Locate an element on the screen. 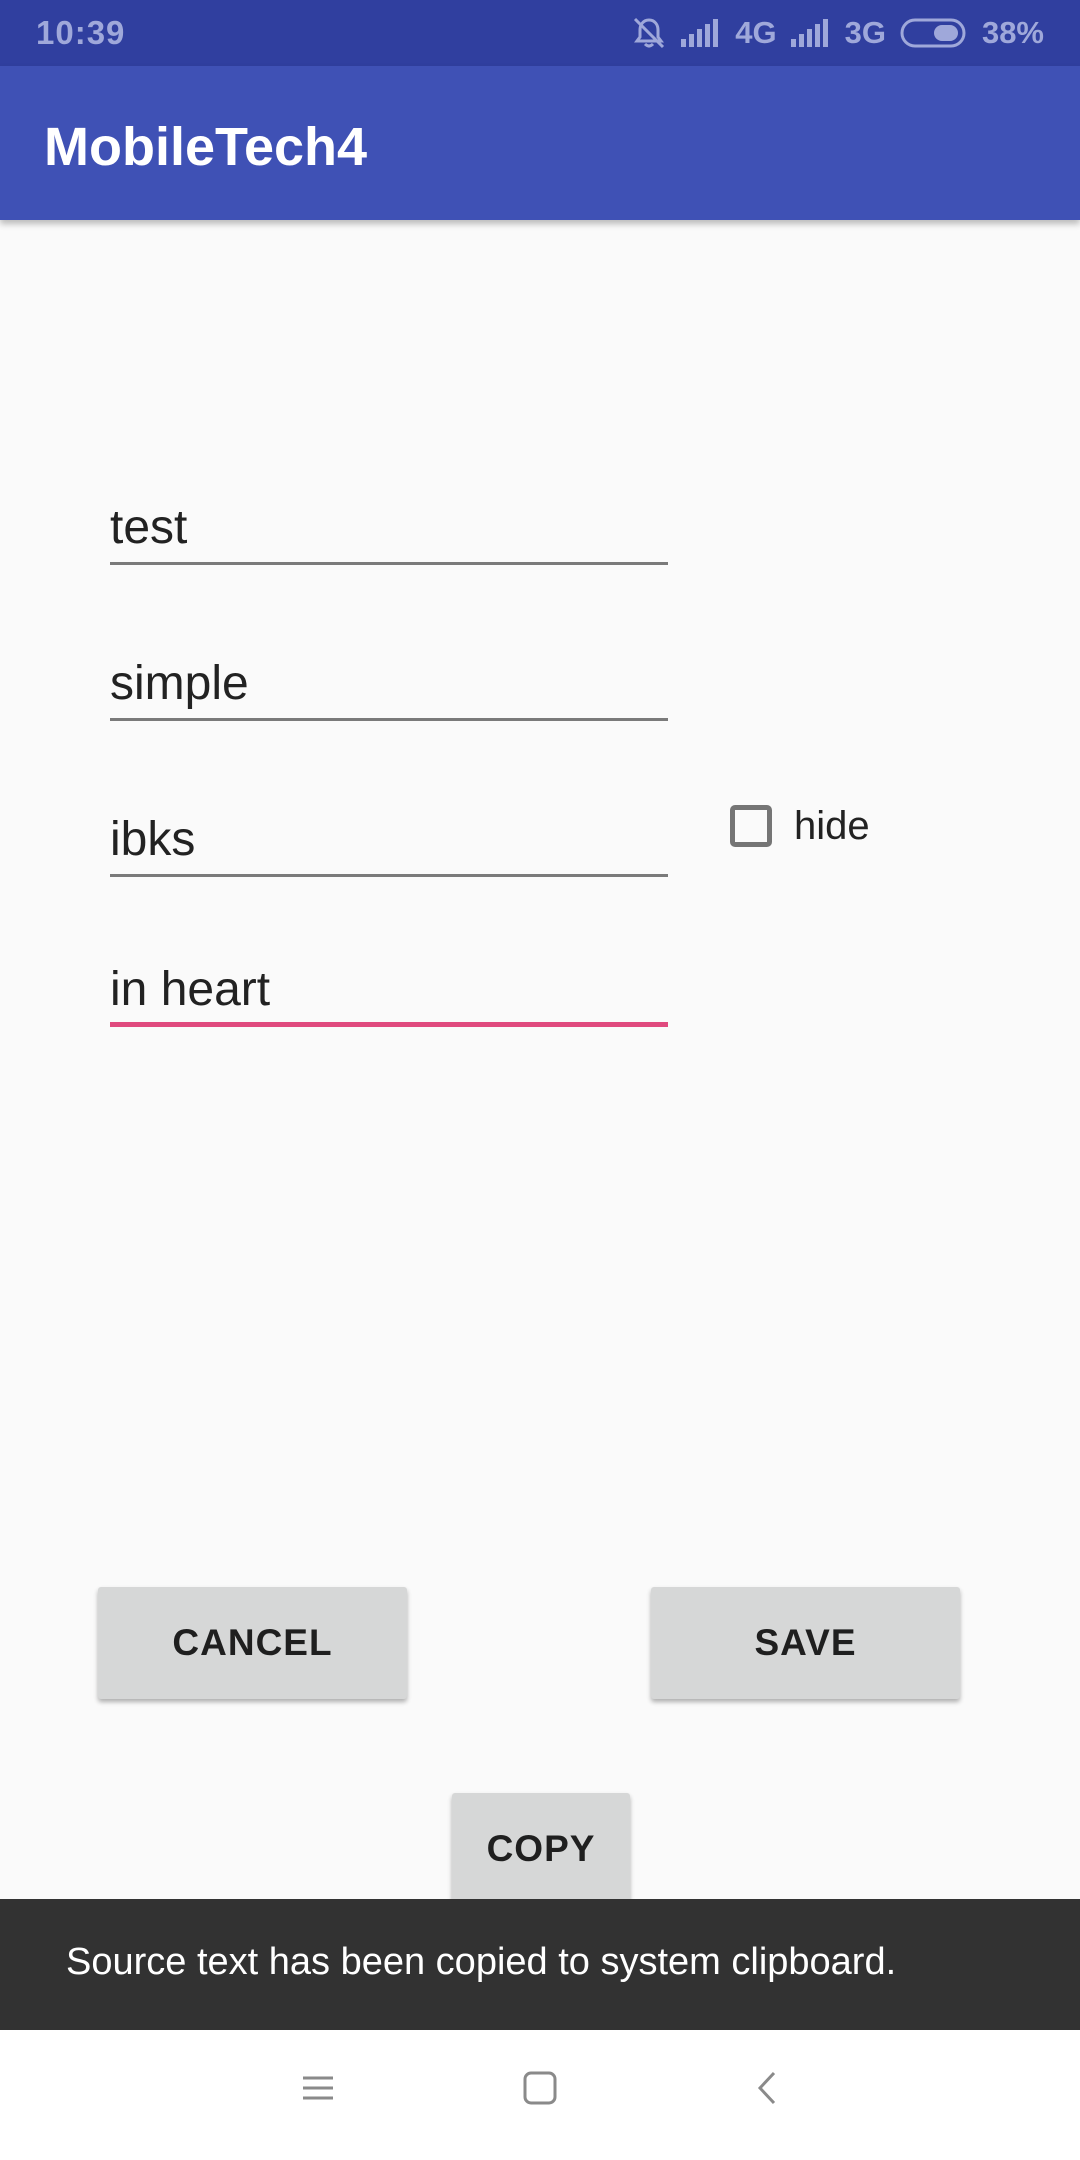 This screenshot has height=2160, width=1080. checkbox-box is located at coordinates (751, 826).